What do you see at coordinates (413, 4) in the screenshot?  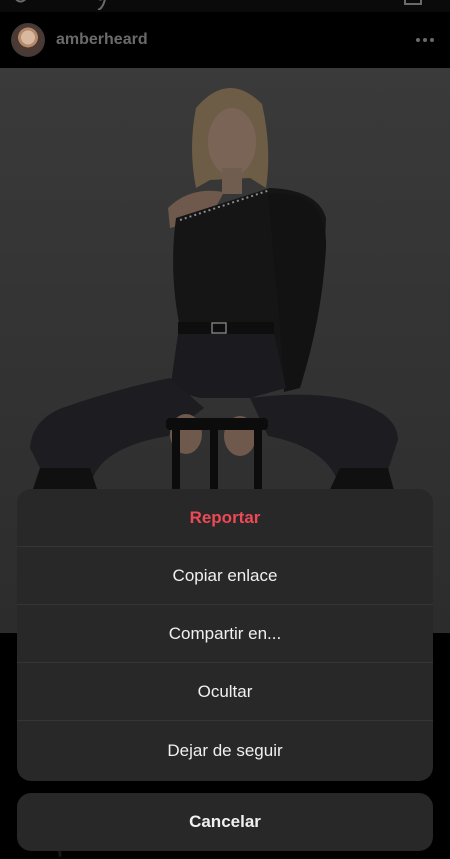 I see `new-post-icon` at bounding box center [413, 4].